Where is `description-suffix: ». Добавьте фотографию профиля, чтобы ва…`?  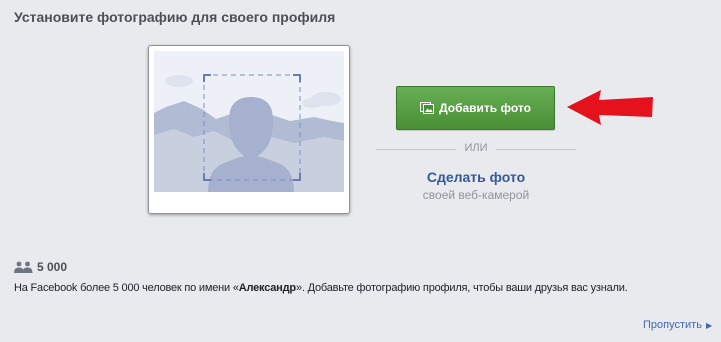
description-suffix: ». Добавьте фотографию профиля, чтобы ва… is located at coordinates (461, 288).